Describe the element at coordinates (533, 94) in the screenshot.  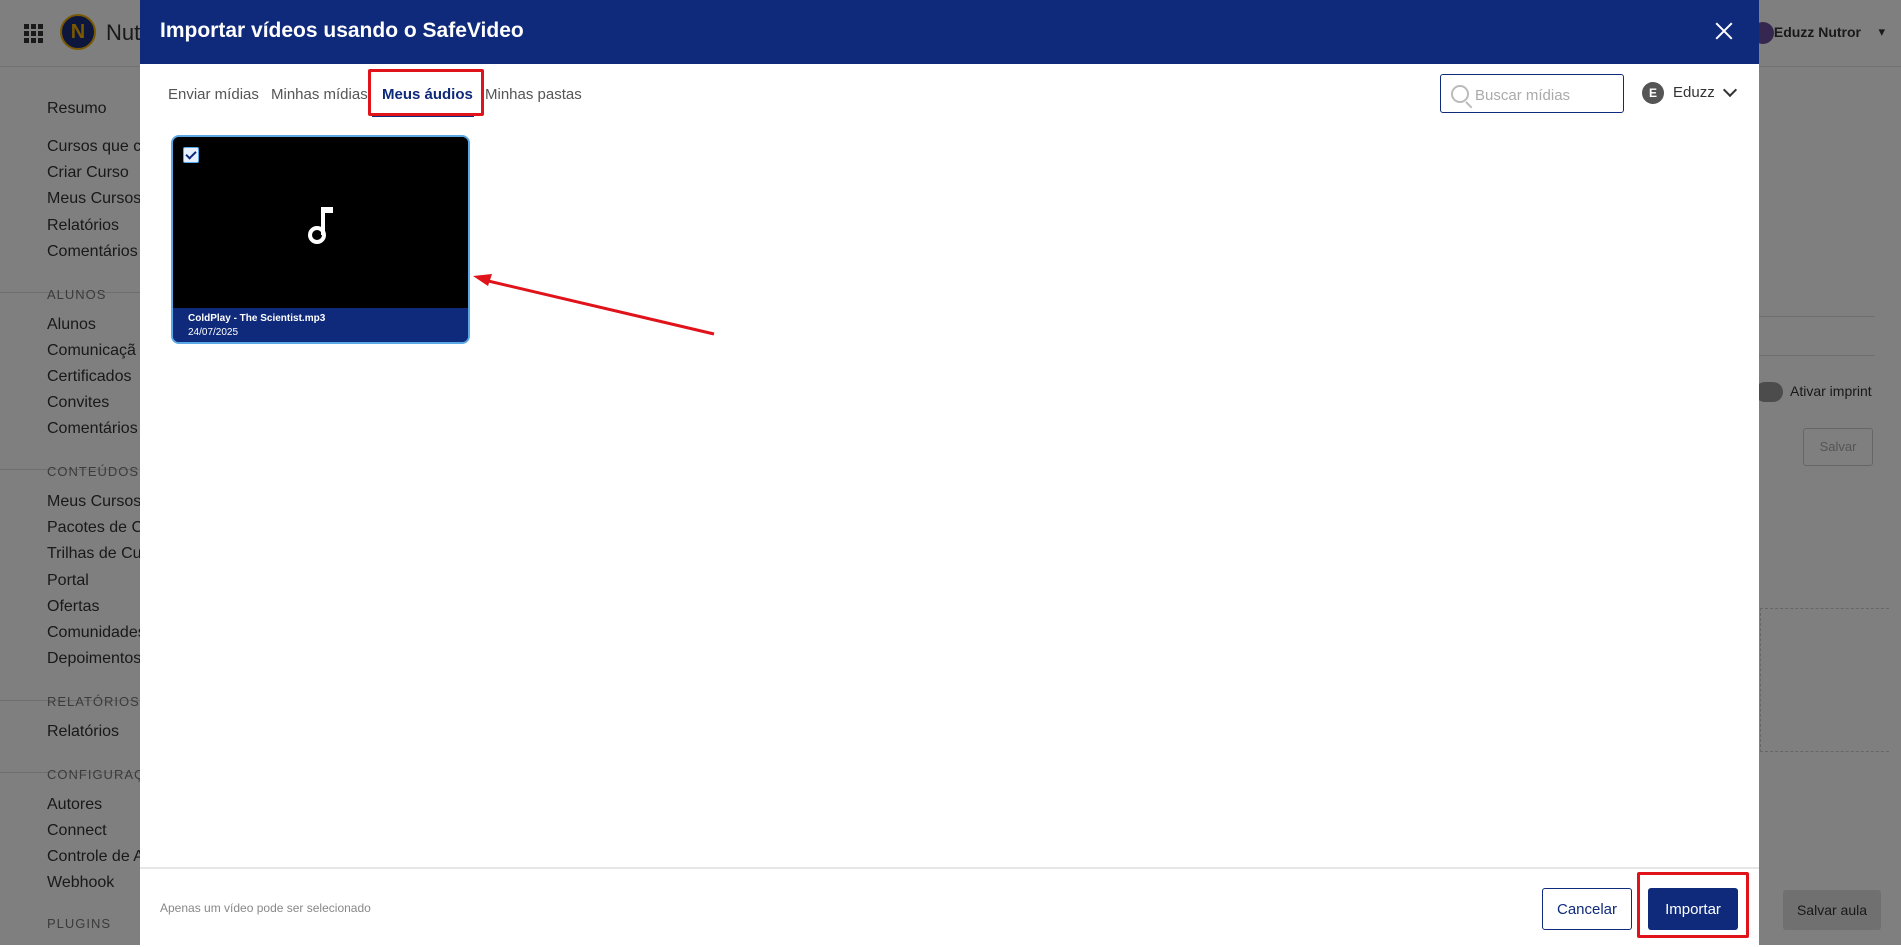
I see `tab-minhas-pastas: Minhas pastas` at that location.